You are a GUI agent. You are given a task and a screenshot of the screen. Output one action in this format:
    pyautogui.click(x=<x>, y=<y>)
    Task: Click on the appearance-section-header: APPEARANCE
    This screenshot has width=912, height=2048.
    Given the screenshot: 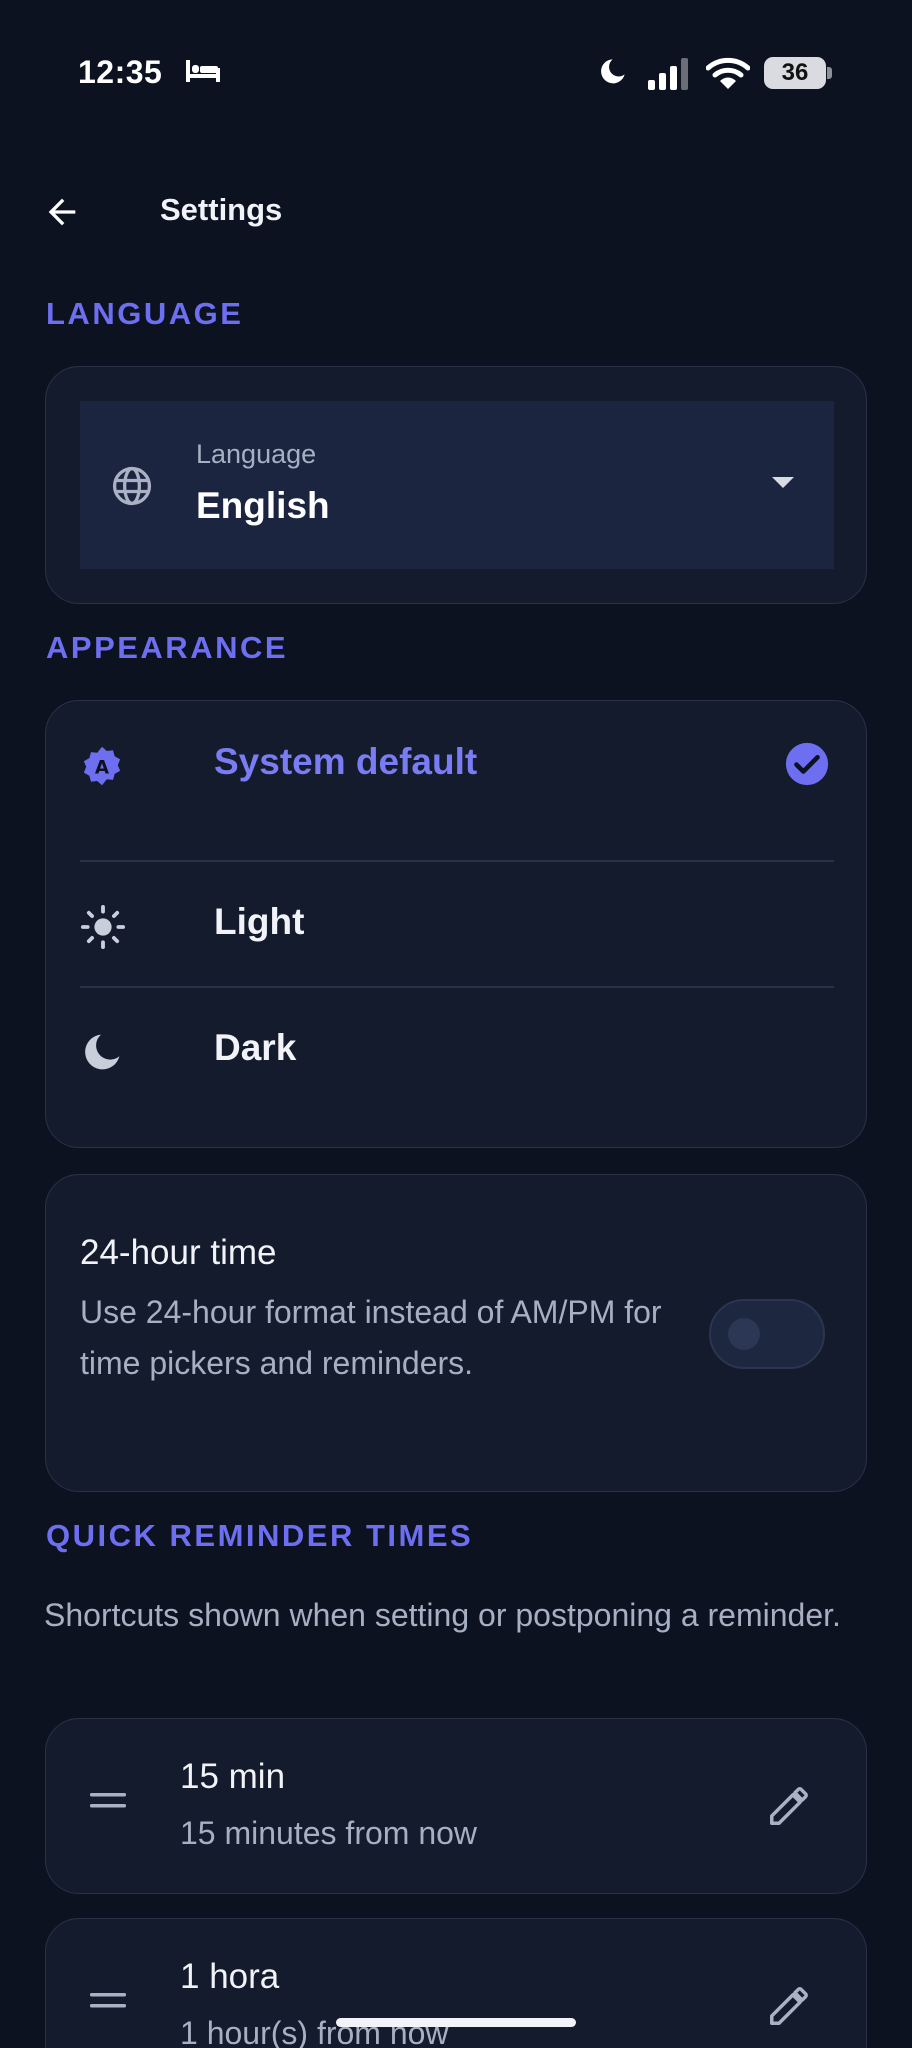 What is the action you would take?
    pyautogui.click(x=167, y=647)
    